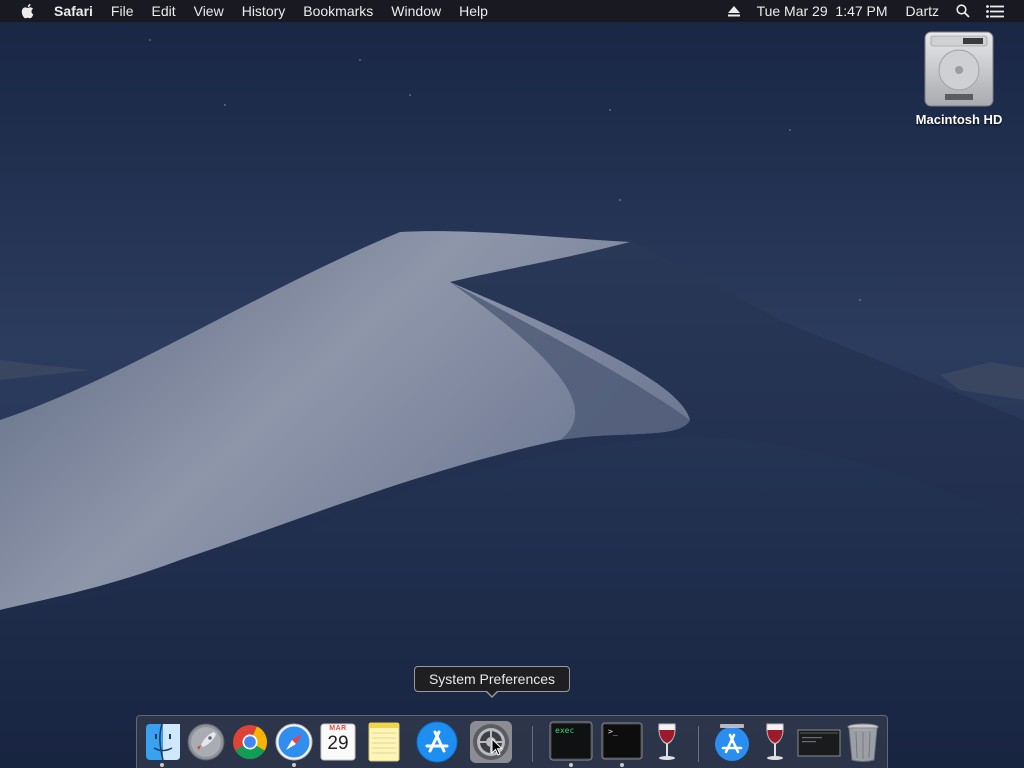  What do you see at coordinates (209, 11) in the screenshot?
I see `menu-view: View` at bounding box center [209, 11].